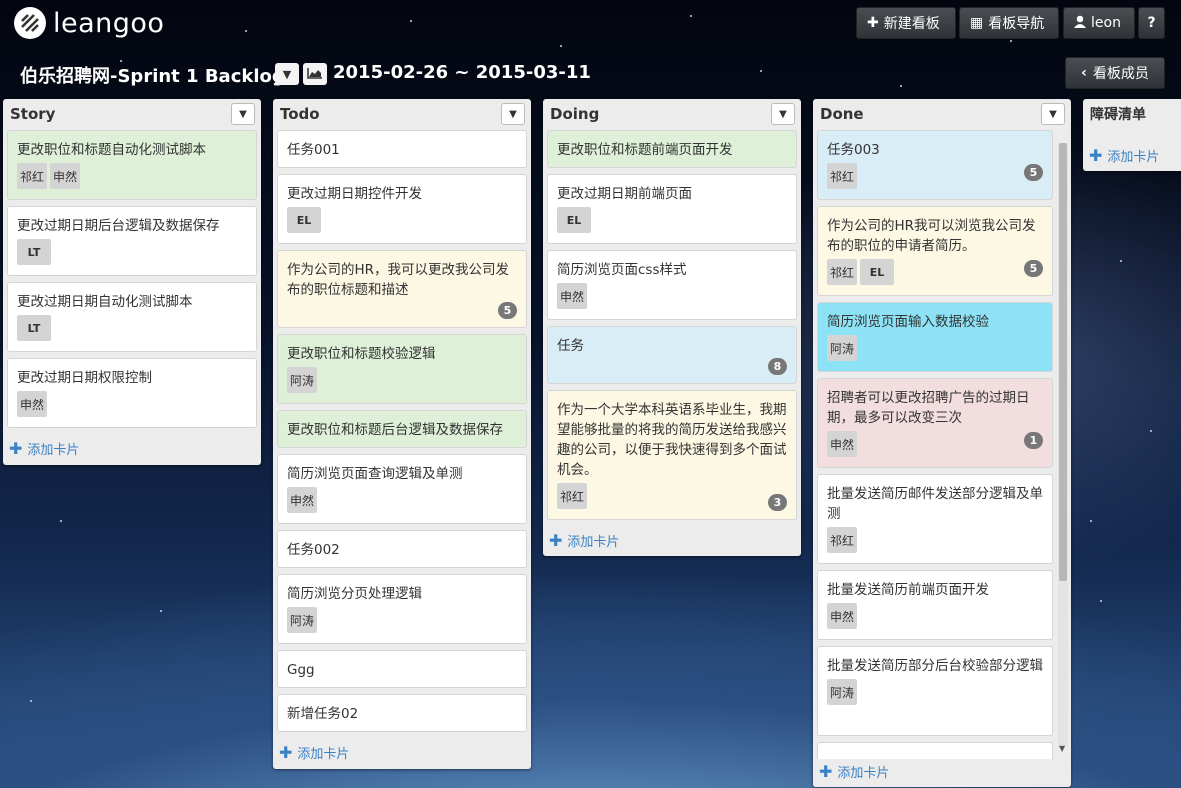  Describe the element at coordinates (354, 194) in the screenshot. I see `card-title: 更改过期日期控件开发` at that location.